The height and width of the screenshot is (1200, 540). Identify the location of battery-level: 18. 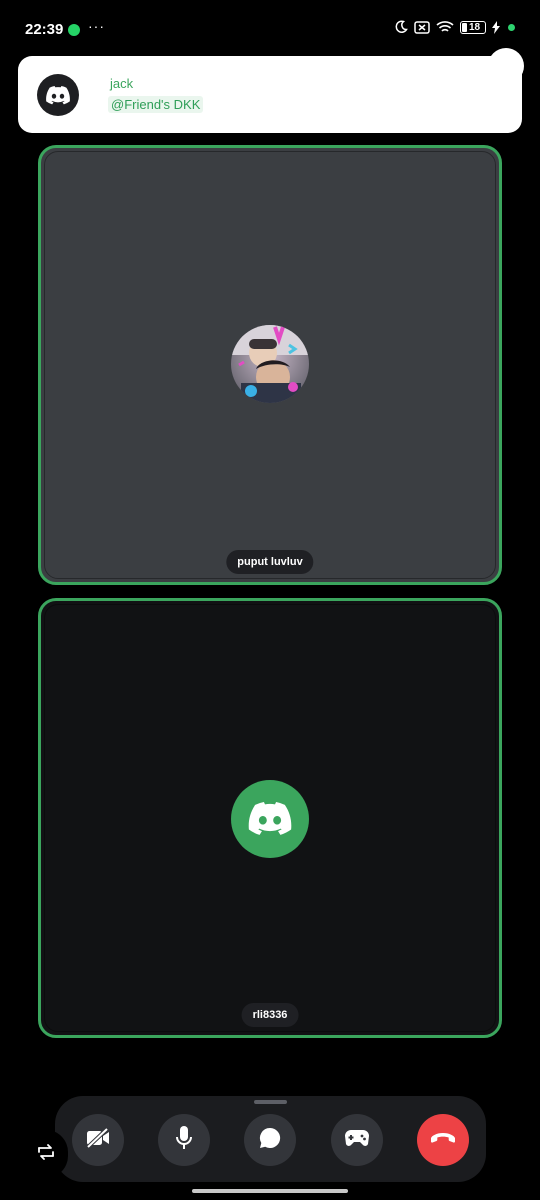
(475, 27).